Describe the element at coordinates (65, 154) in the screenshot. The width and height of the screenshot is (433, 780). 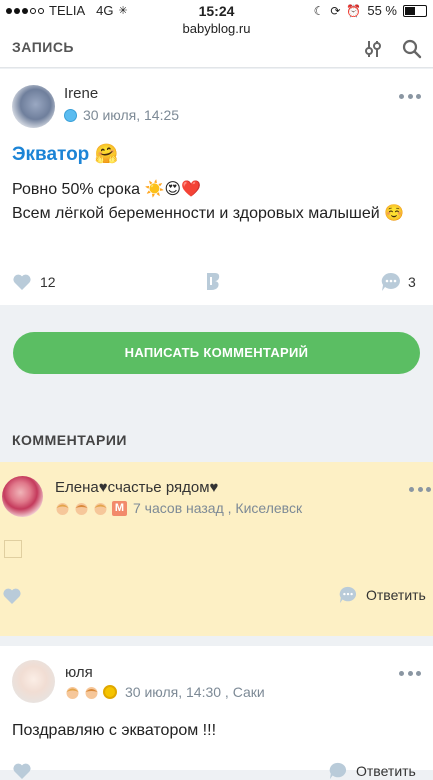
I see `post-title: Экватор 🤗` at that location.